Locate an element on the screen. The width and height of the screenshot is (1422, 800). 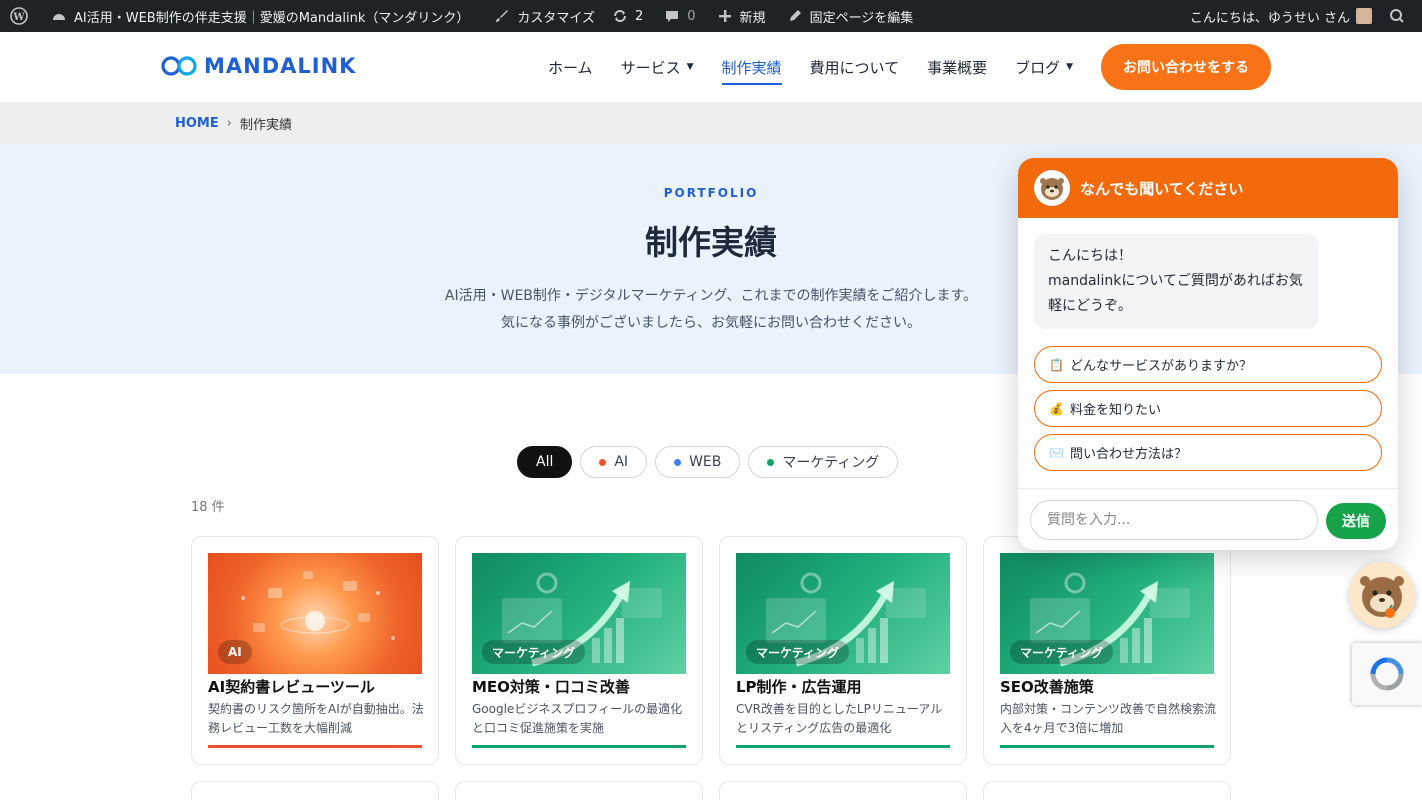
customize-label: カスタマイズ is located at coordinates (556, 18).